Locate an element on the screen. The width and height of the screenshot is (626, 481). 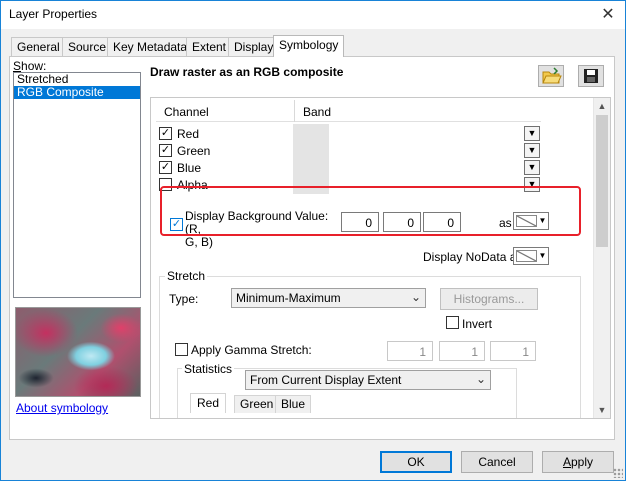
tab-source: Source is located at coordinates (87, 46).